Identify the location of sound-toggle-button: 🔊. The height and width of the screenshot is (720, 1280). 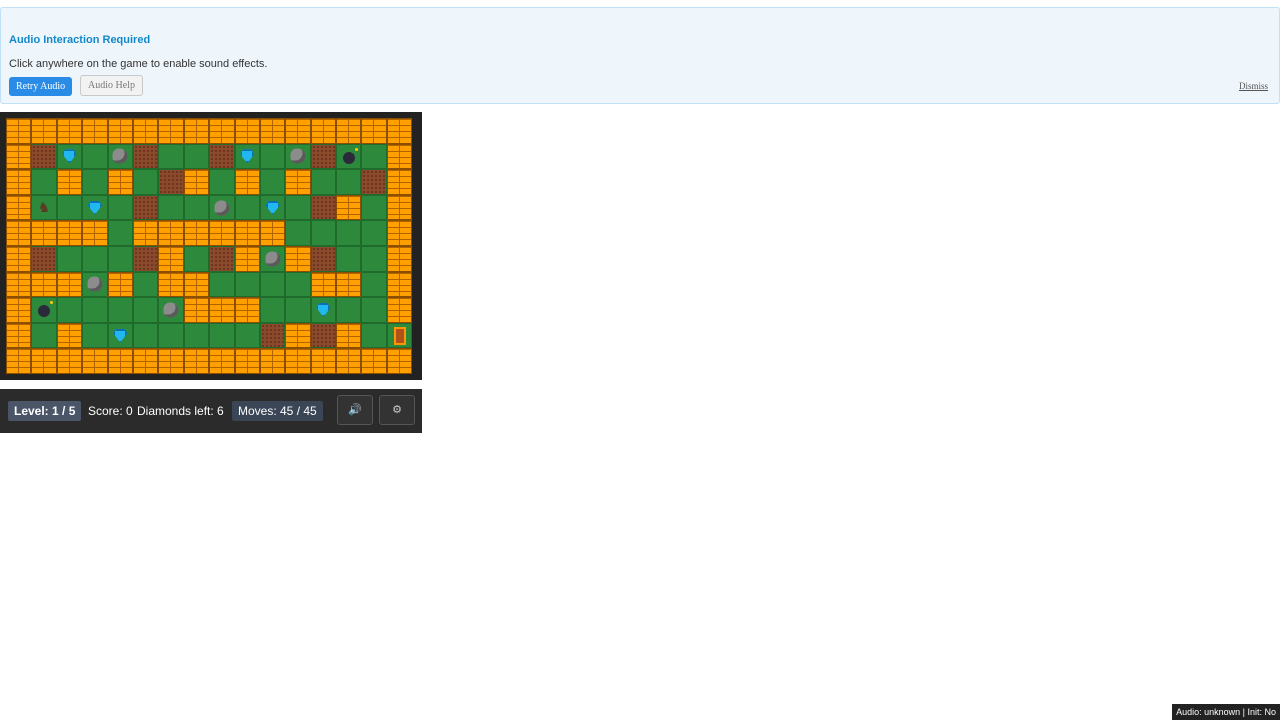
(355, 410).